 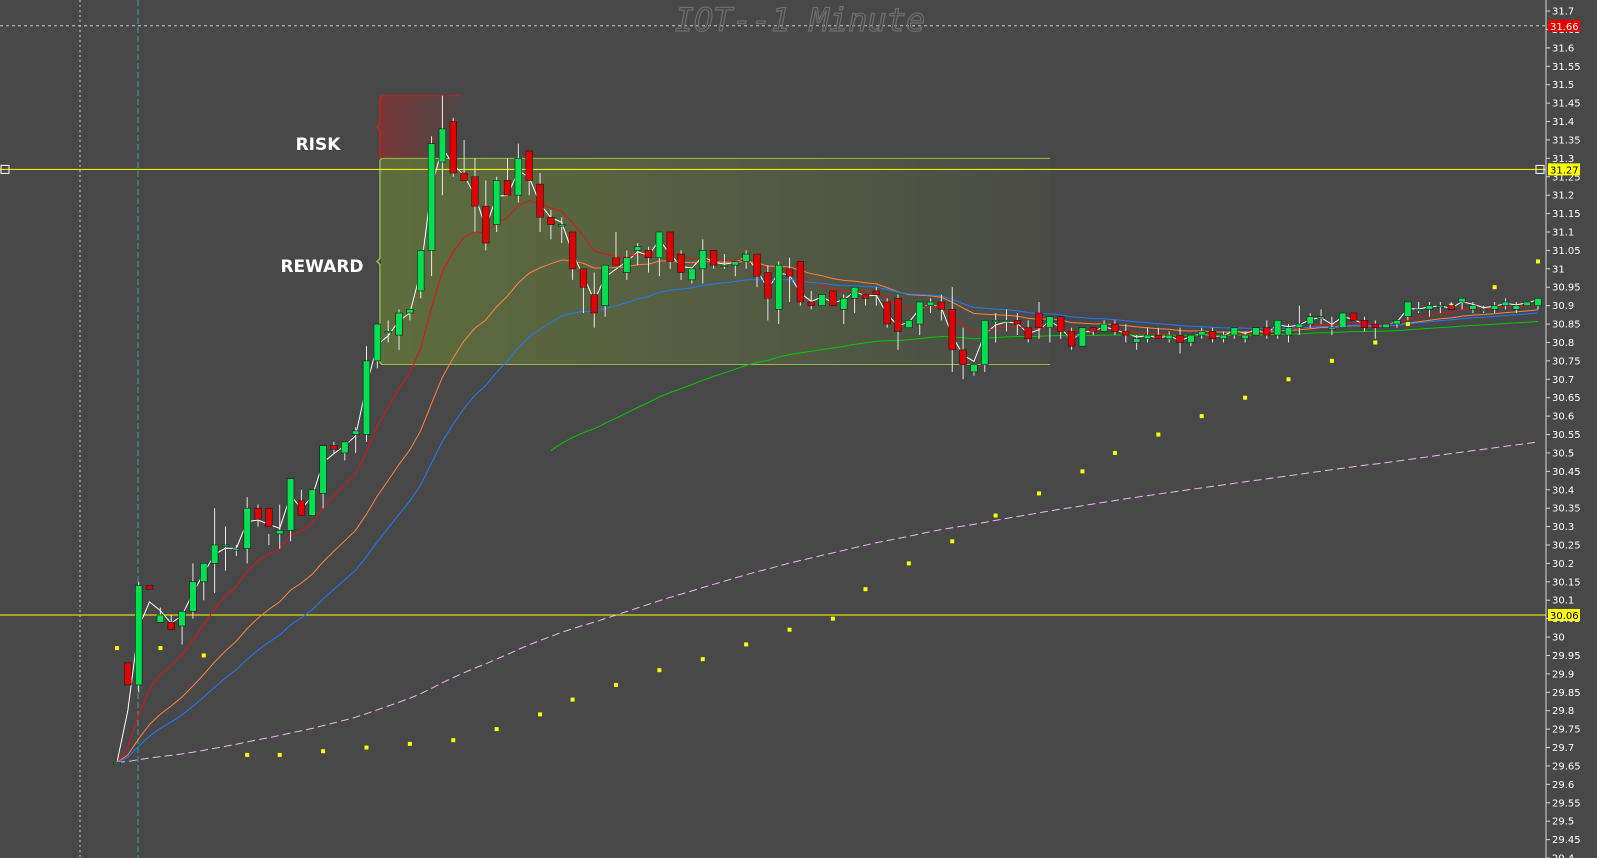 What do you see at coordinates (1566, 288) in the screenshot?
I see `y-tick-label: 30.95` at bounding box center [1566, 288].